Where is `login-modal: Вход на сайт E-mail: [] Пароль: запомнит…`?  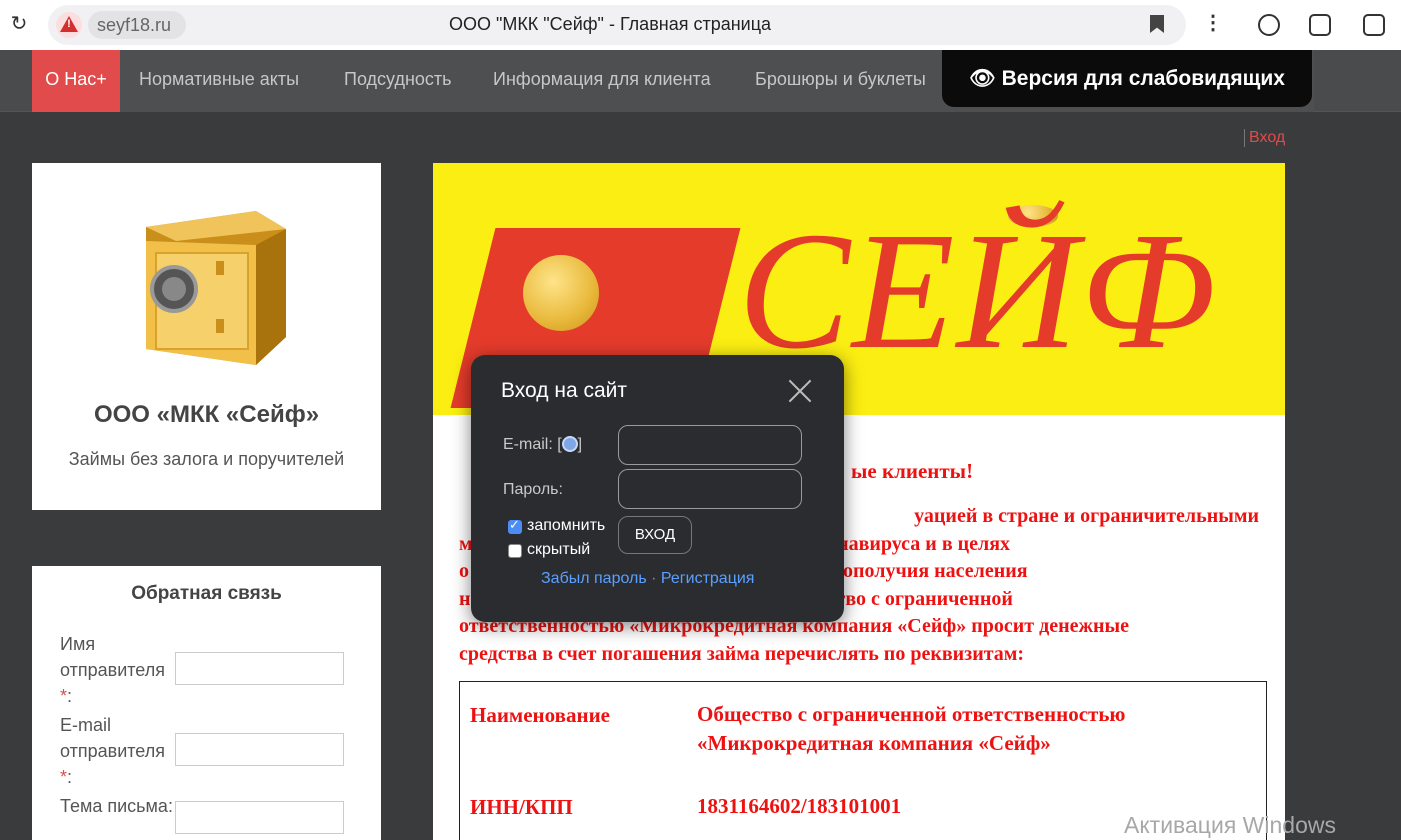
login-modal: Вход на сайт E-mail: [] Пароль: запомнит… is located at coordinates (657, 488).